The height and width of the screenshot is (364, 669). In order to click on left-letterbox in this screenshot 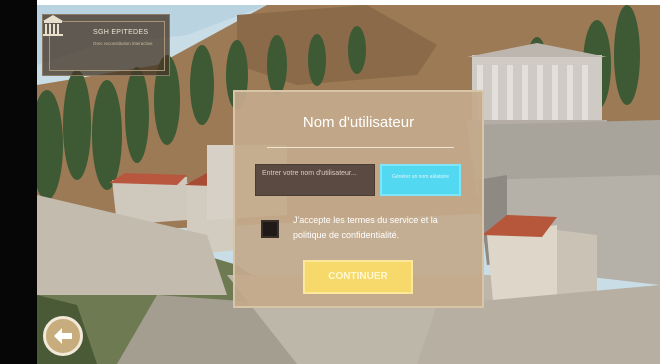, I will do `click(18, 182)`.